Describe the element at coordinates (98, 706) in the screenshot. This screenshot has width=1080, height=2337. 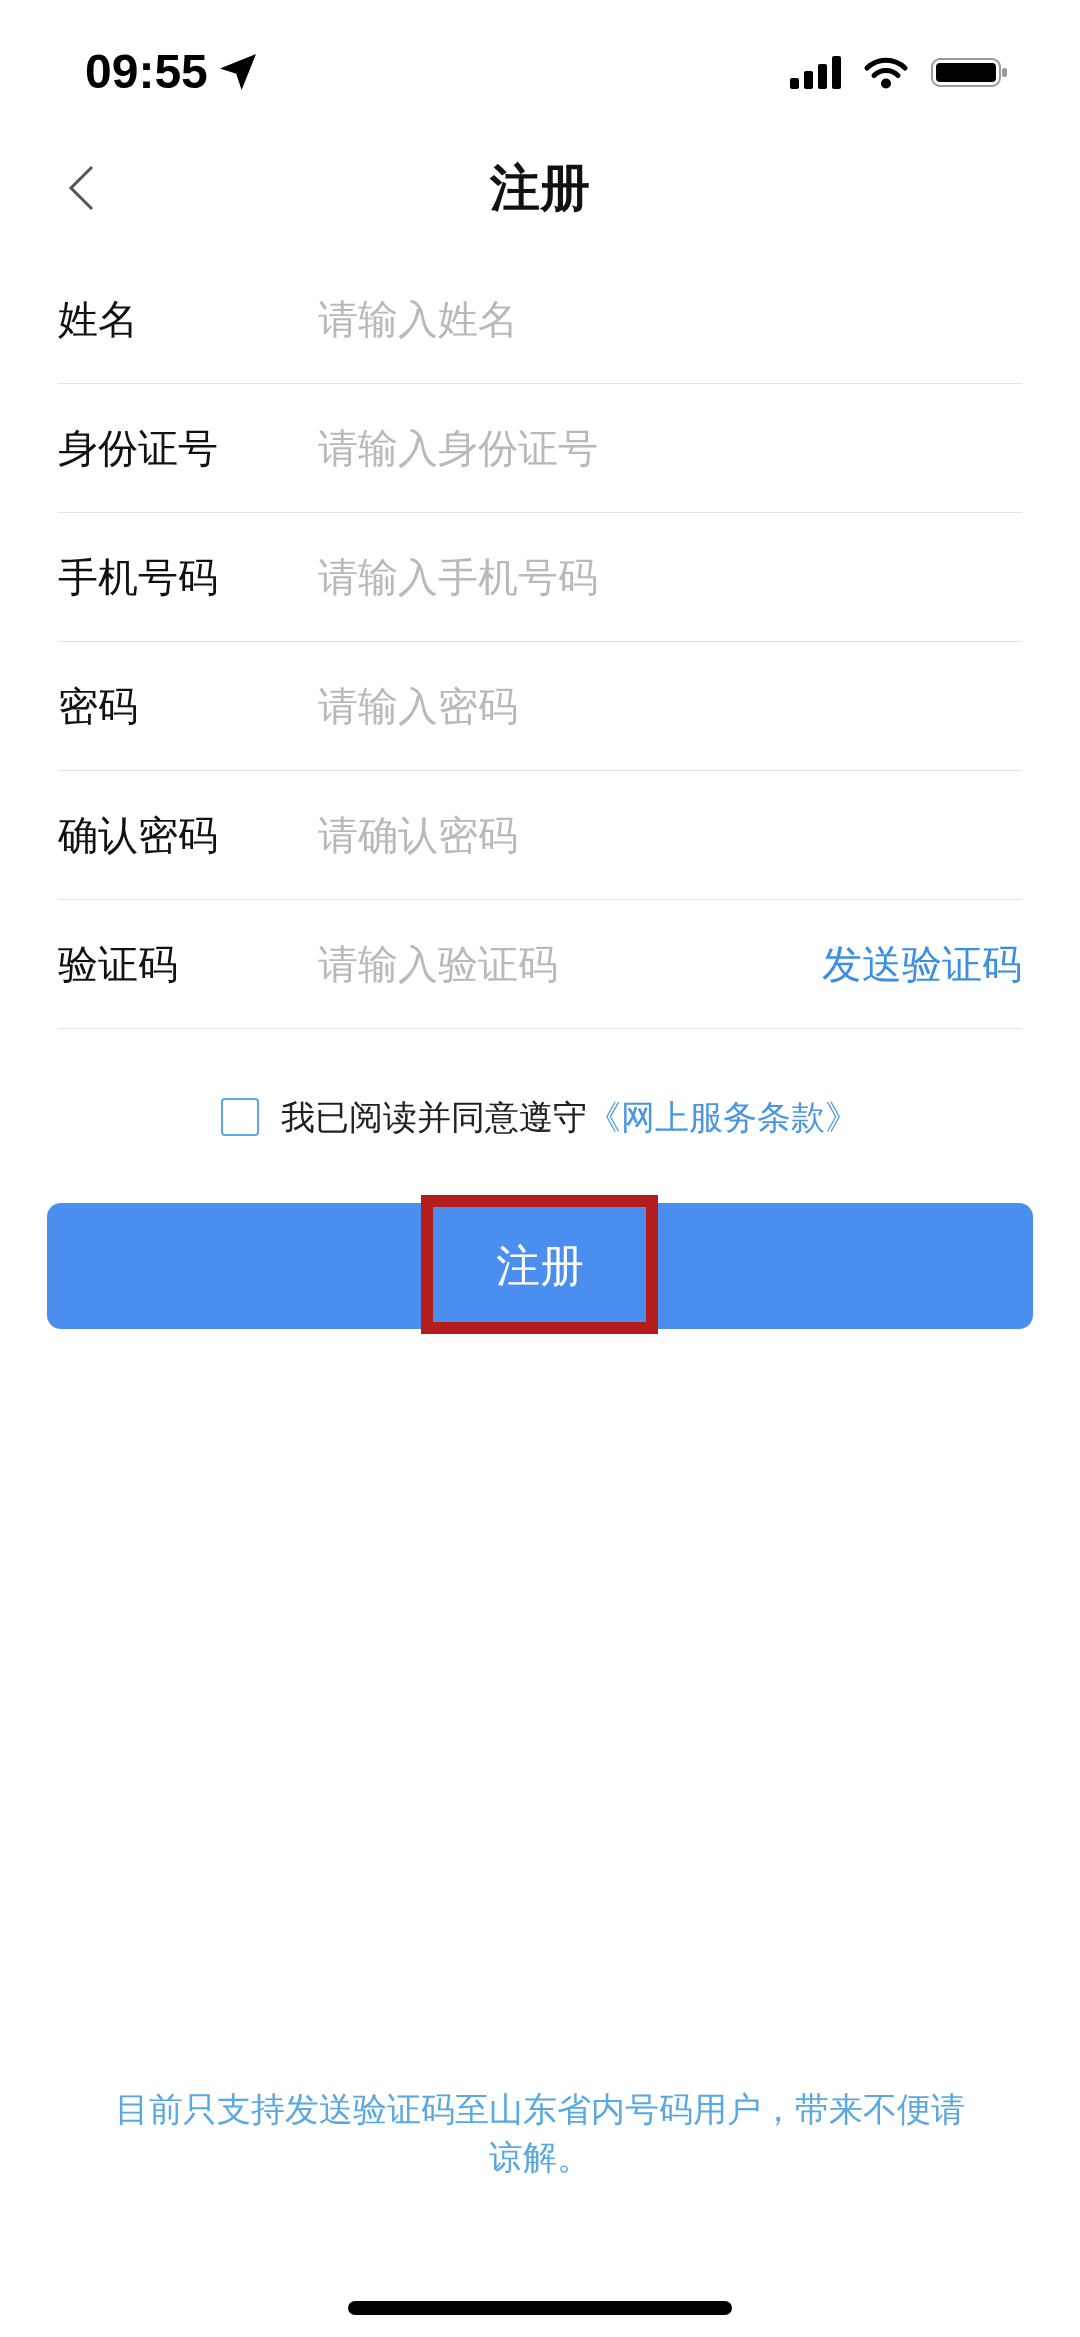
I see `field-label: 密码` at that location.